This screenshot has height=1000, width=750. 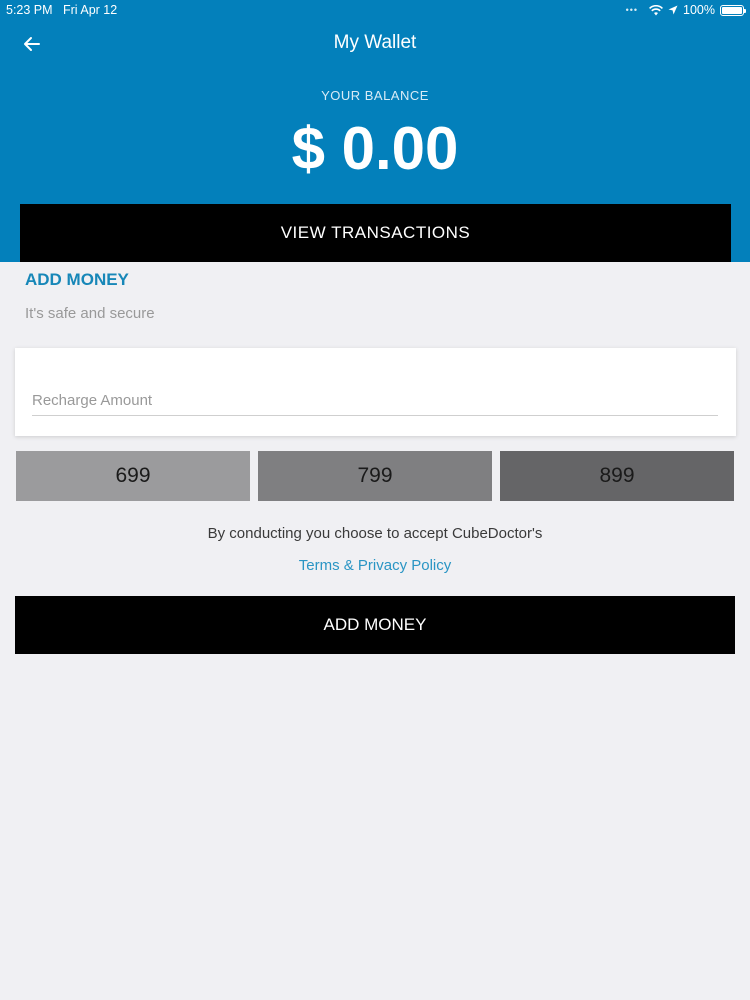 I want to click on preset-amount-899: 899, so click(x=617, y=476).